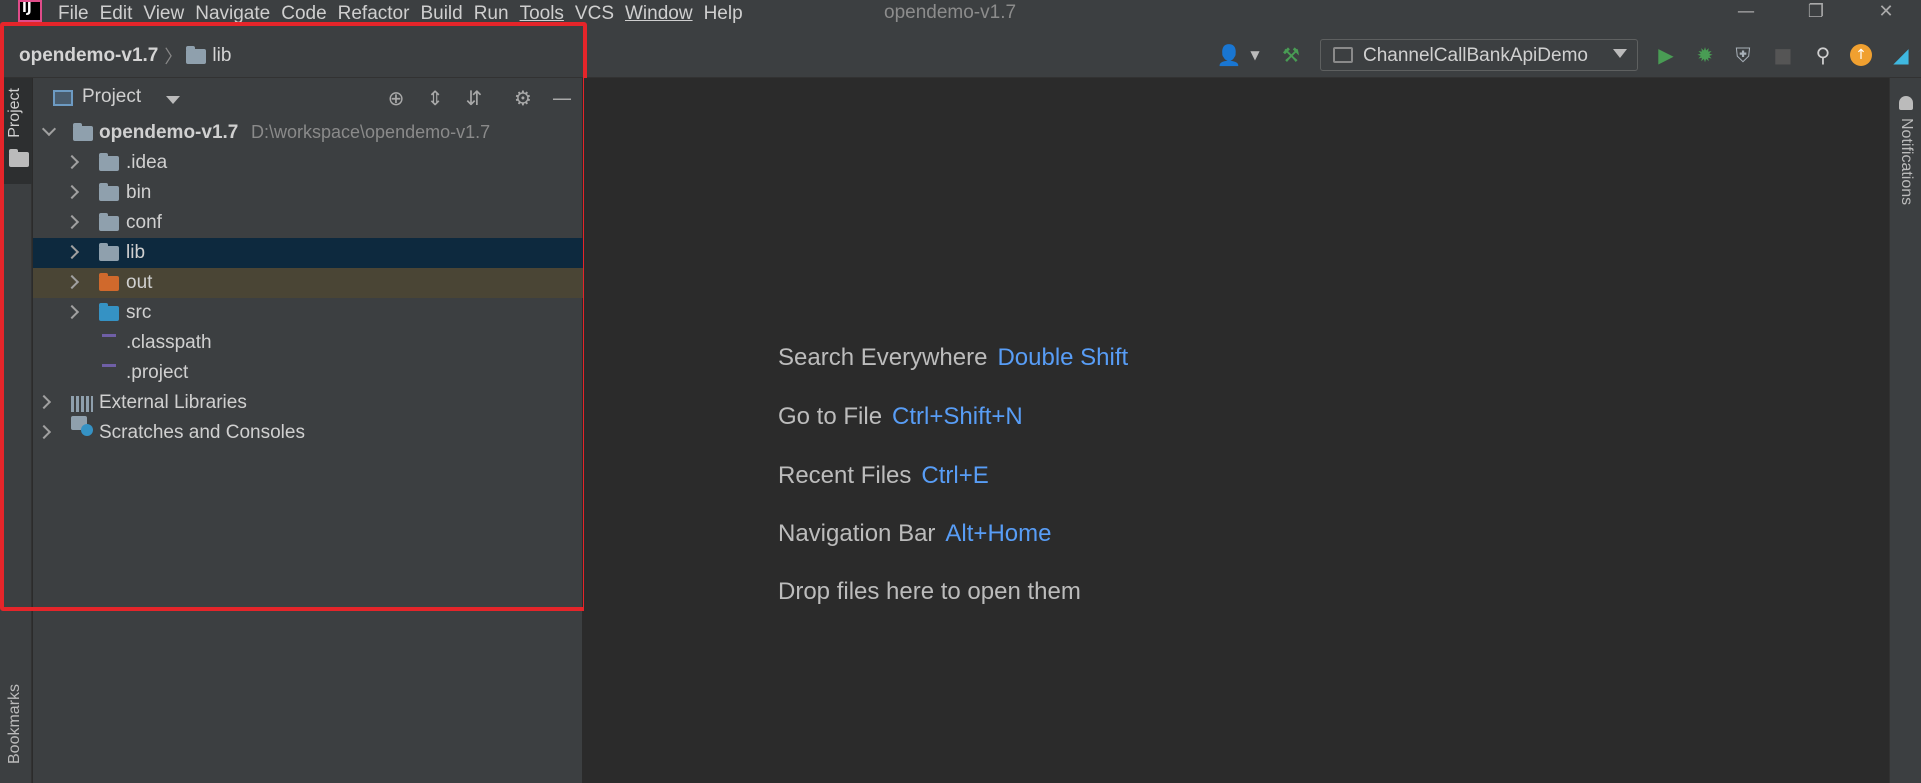 This screenshot has width=1921, height=783. What do you see at coordinates (830, 416) in the screenshot?
I see `hint-label: Go to File` at bounding box center [830, 416].